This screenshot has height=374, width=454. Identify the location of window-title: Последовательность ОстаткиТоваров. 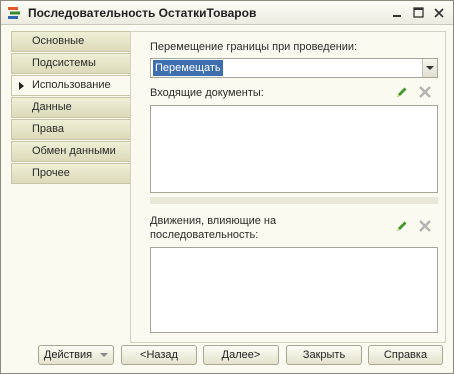
(142, 12).